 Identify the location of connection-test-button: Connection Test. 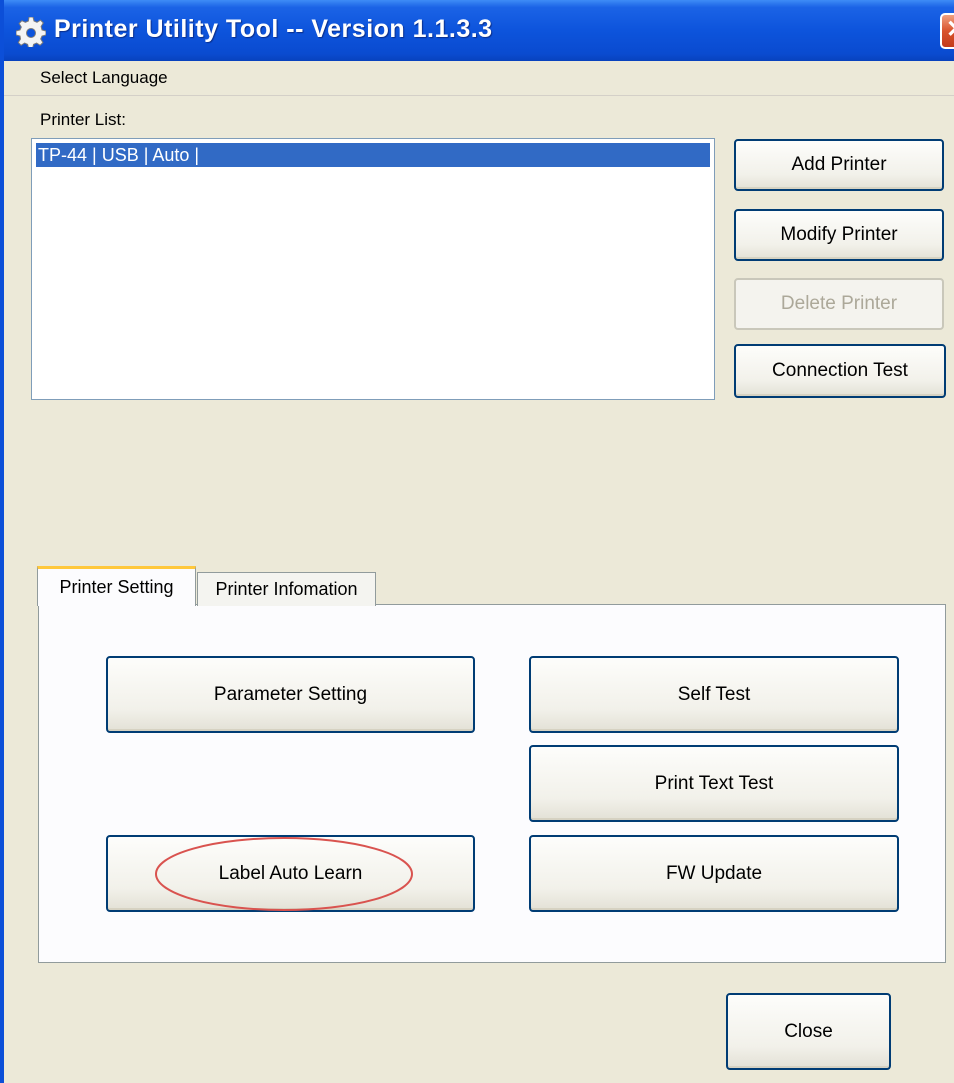
(840, 371).